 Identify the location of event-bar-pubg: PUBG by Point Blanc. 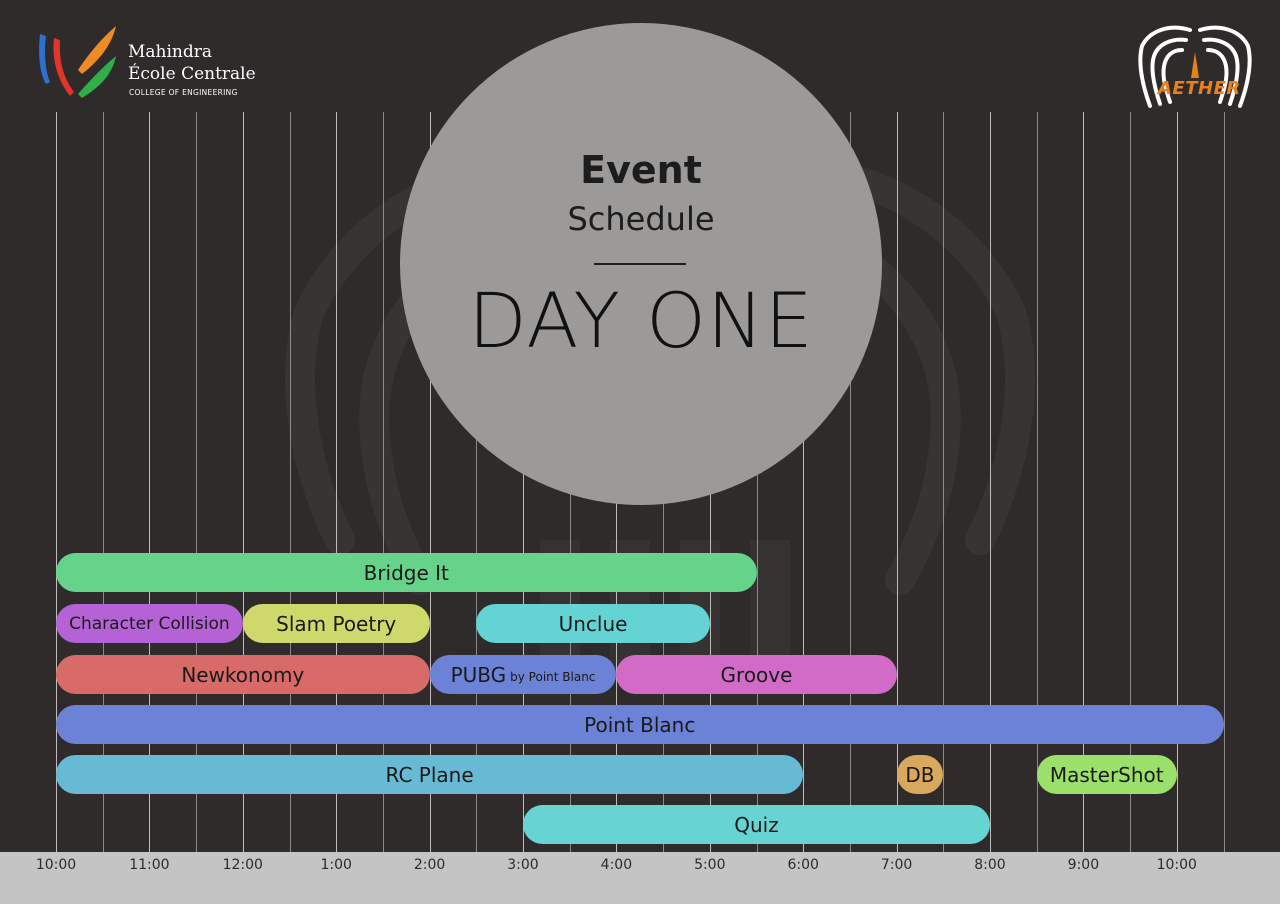
(523, 674).